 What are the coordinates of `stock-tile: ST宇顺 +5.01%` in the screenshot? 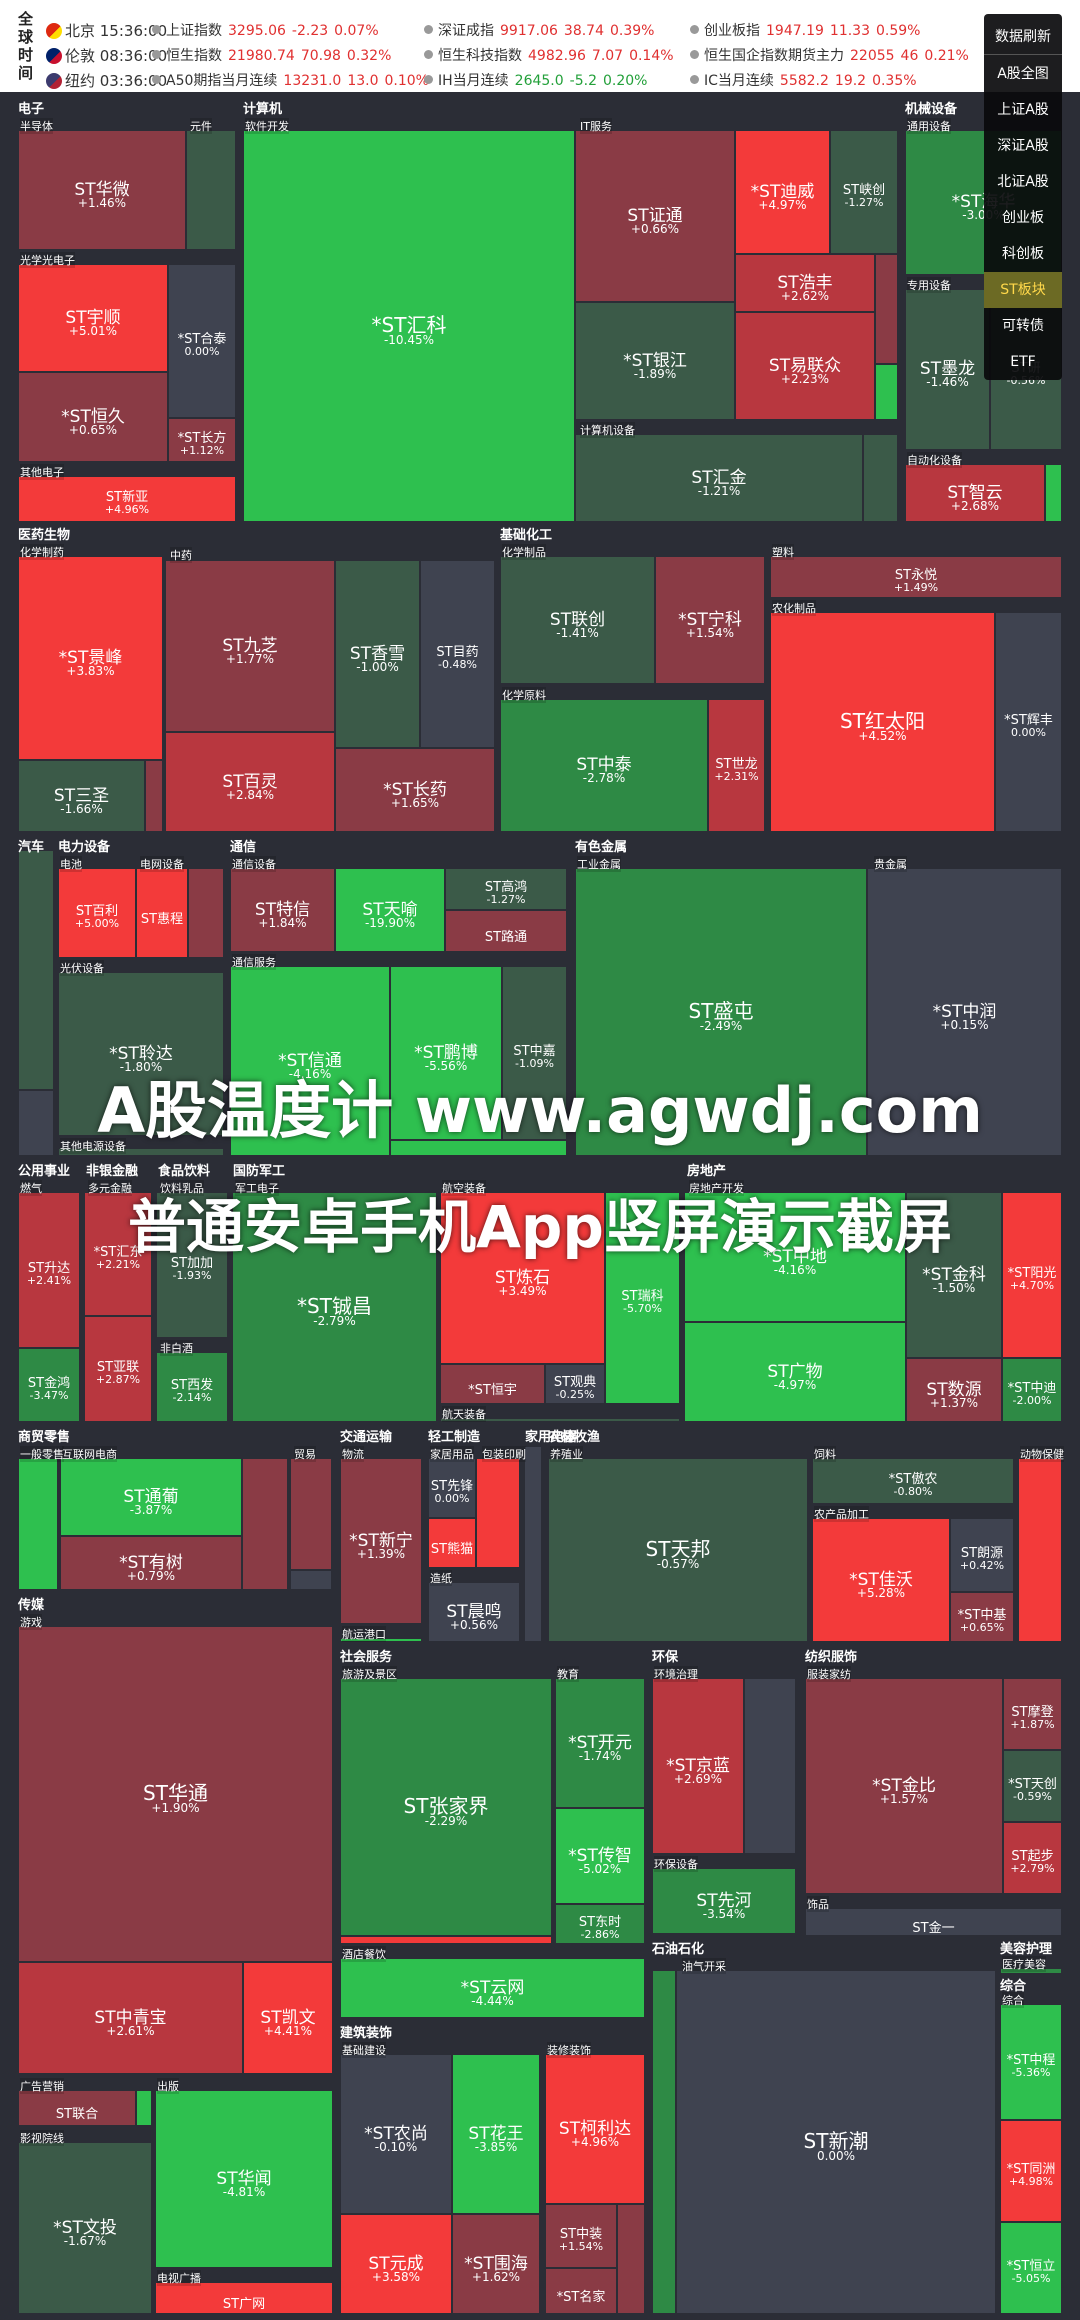 It's located at (93, 318).